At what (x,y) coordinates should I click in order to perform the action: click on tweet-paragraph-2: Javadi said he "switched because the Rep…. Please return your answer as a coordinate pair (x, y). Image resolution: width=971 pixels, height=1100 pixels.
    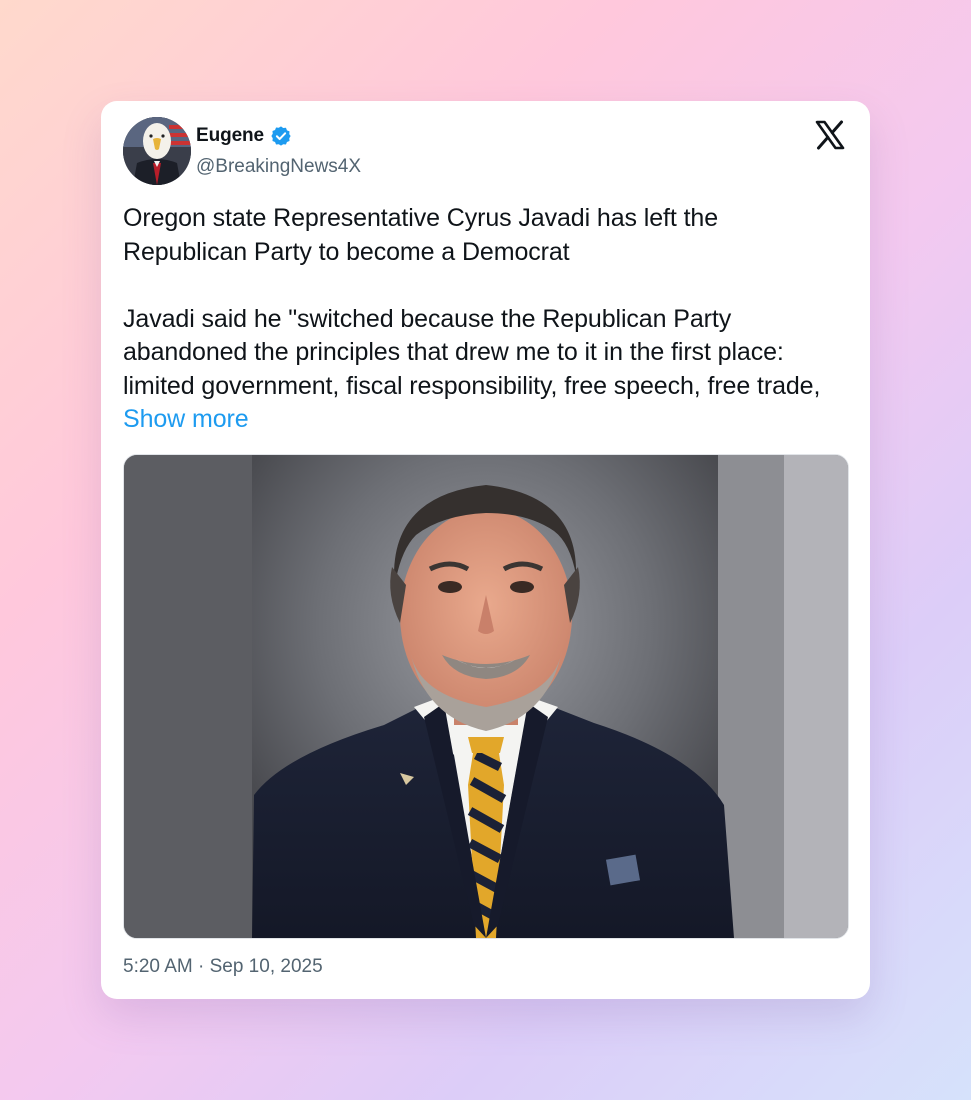
    Looking at the image, I should click on (473, 370).